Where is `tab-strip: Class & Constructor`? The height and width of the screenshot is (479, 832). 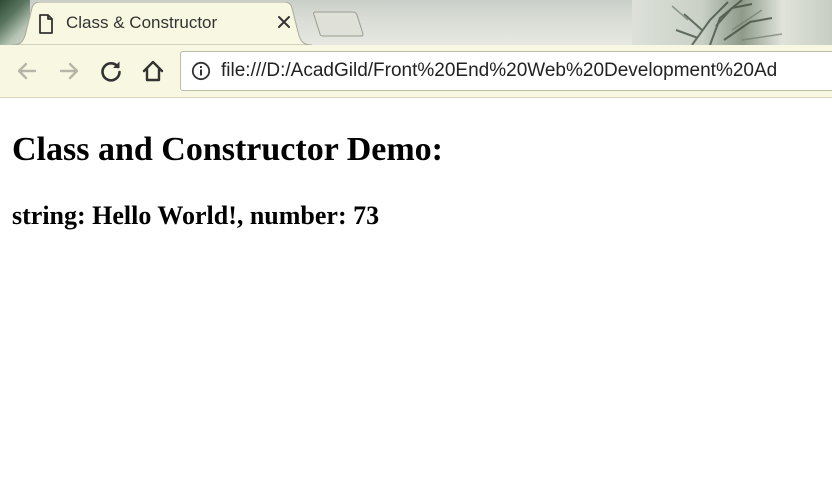
tab-strip: Class & Constructor is located at coordinates (416, 22).